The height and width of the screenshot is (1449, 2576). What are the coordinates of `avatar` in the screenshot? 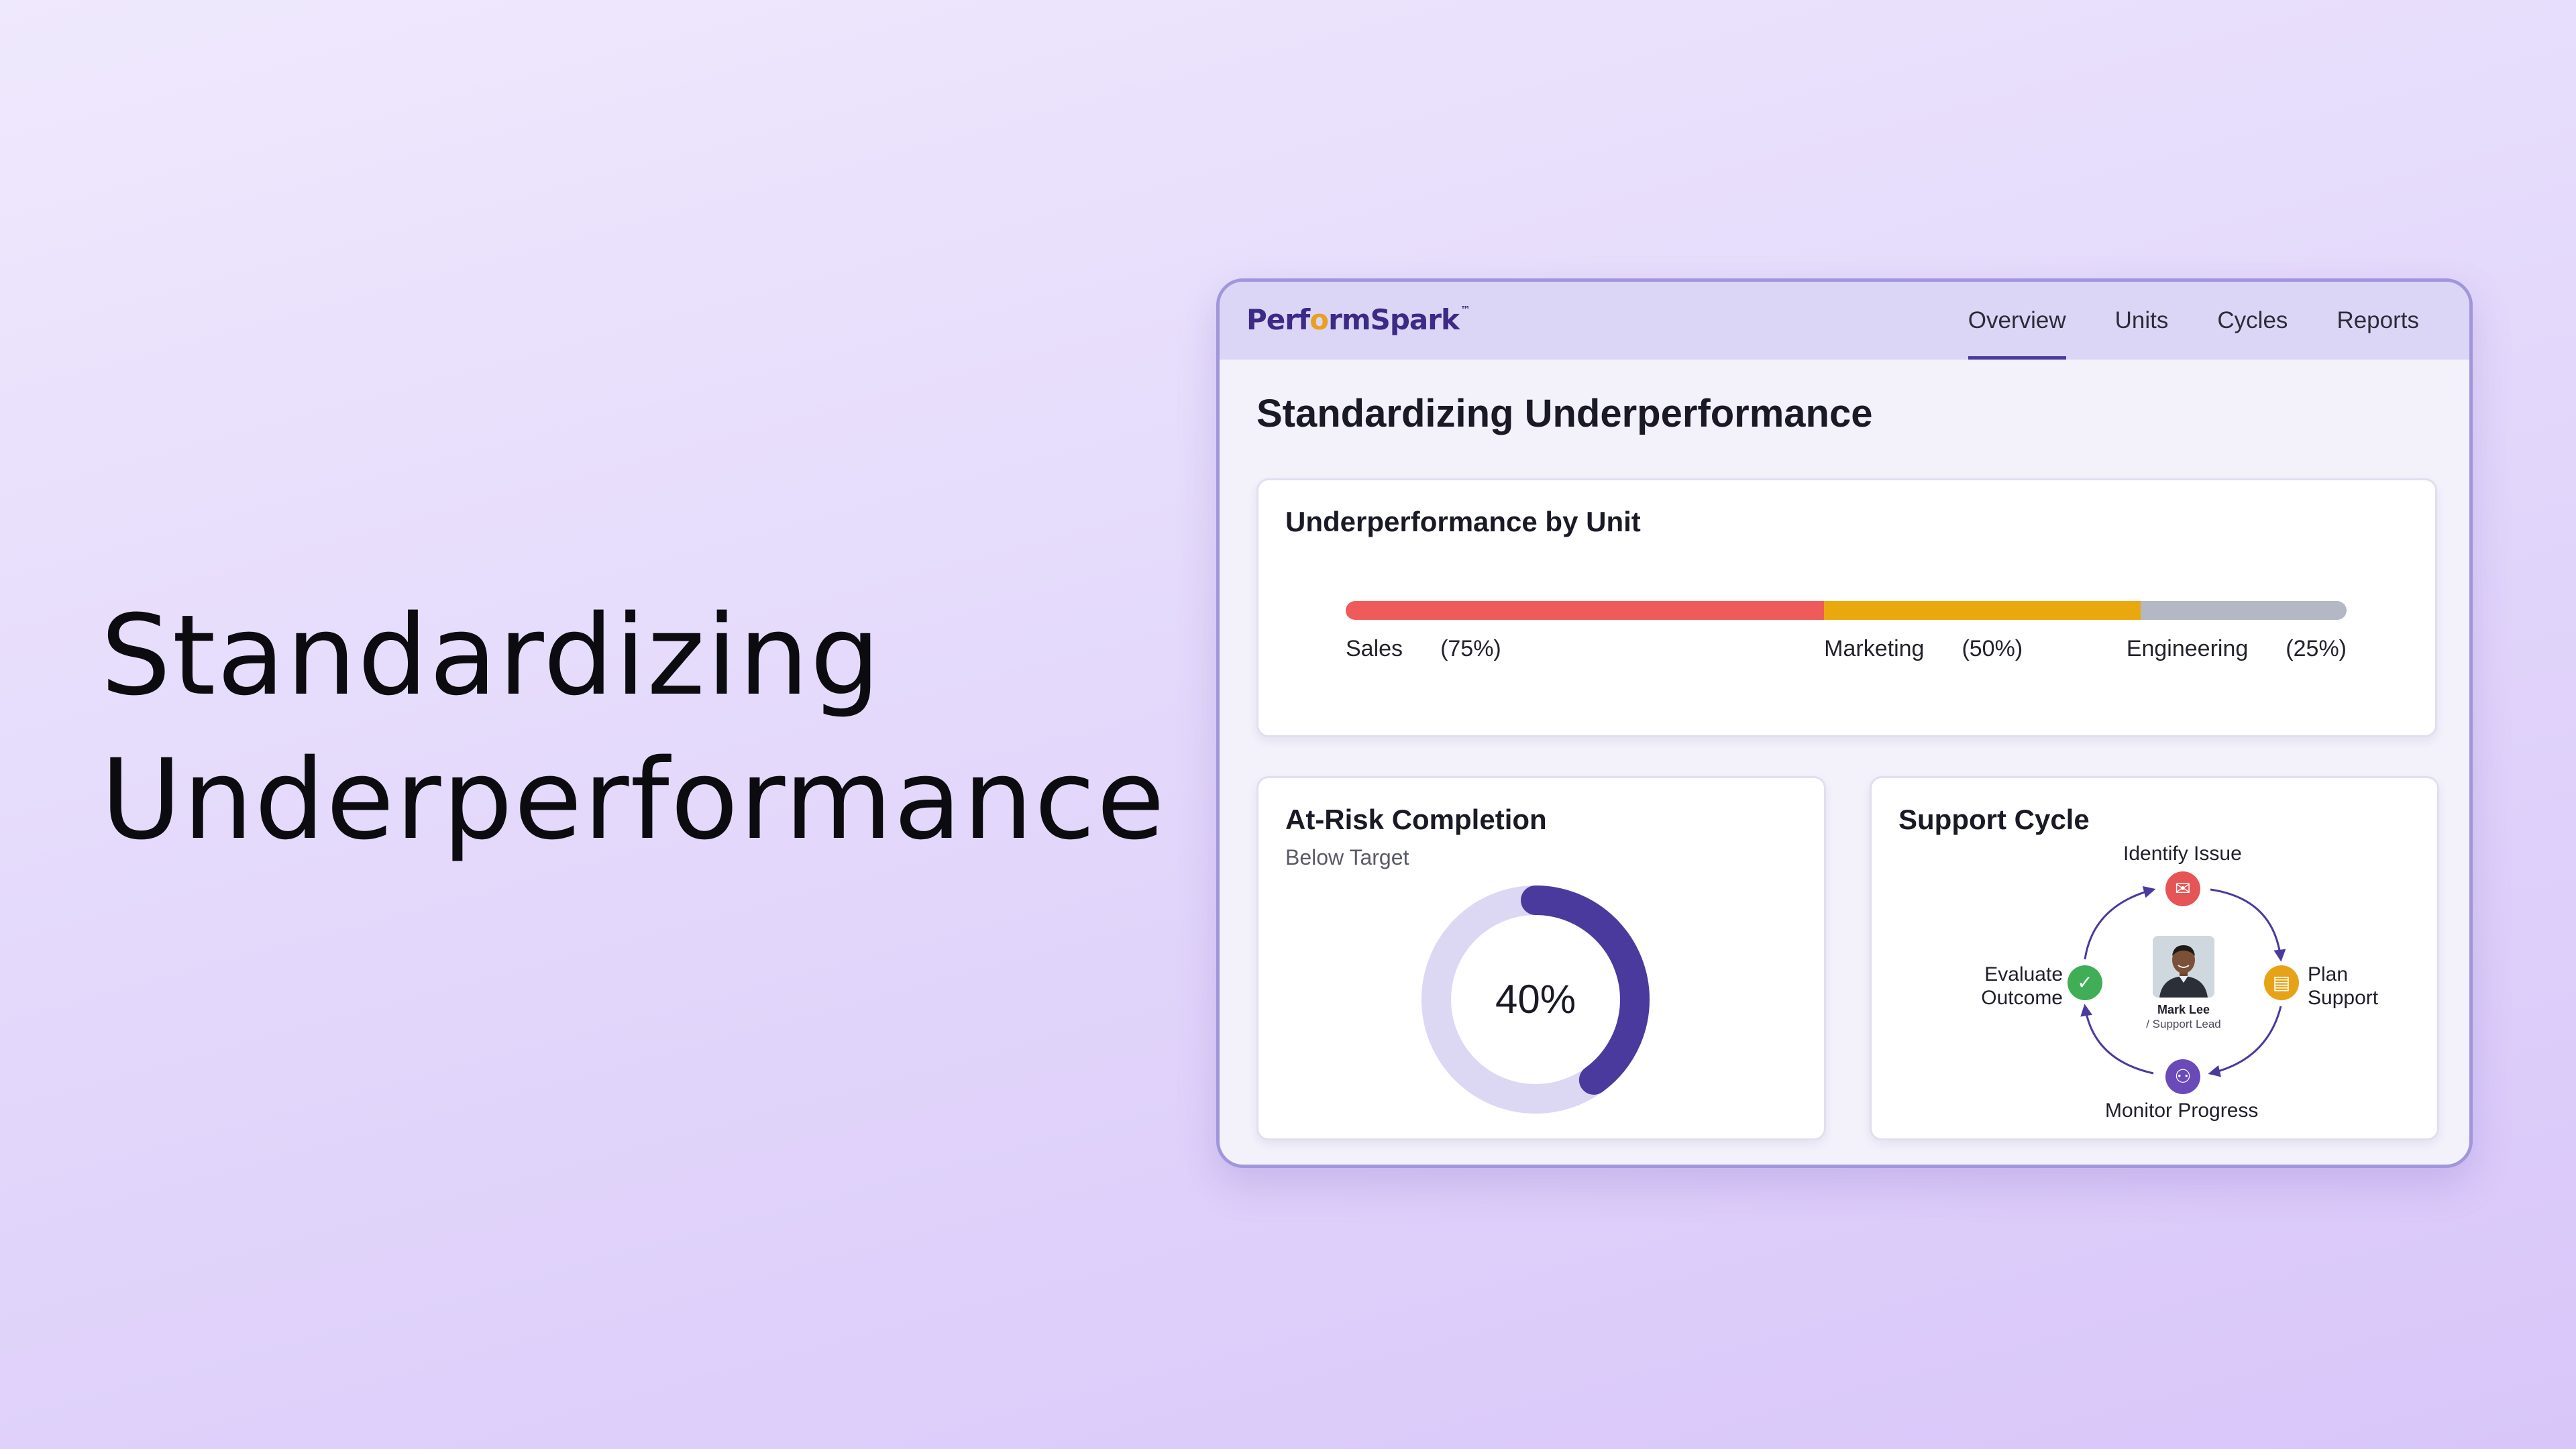 It's located at (2183, 967).